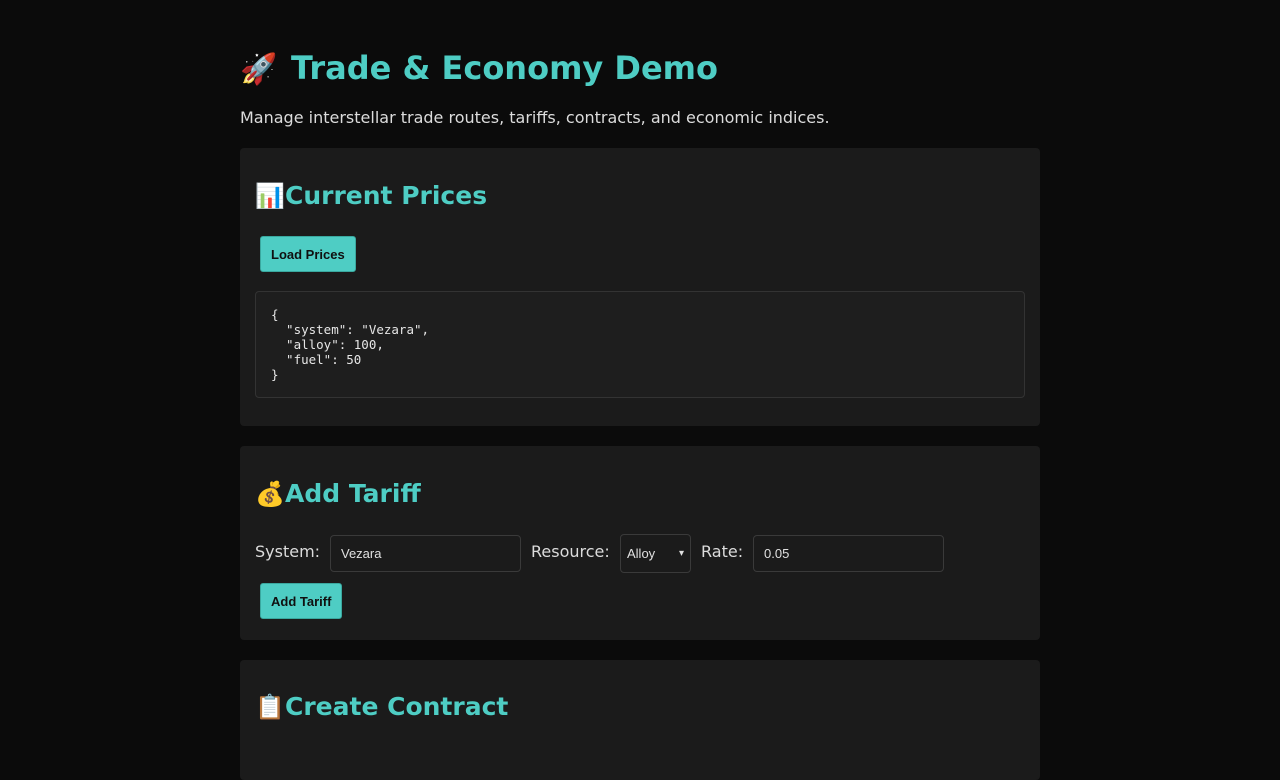 The height and width of the screenshot is (780, 1280). What do you see at coordinates (270, 494) in the screenshot?
I see `money-bag-icon: 💰` at bounding box center [270, 494].